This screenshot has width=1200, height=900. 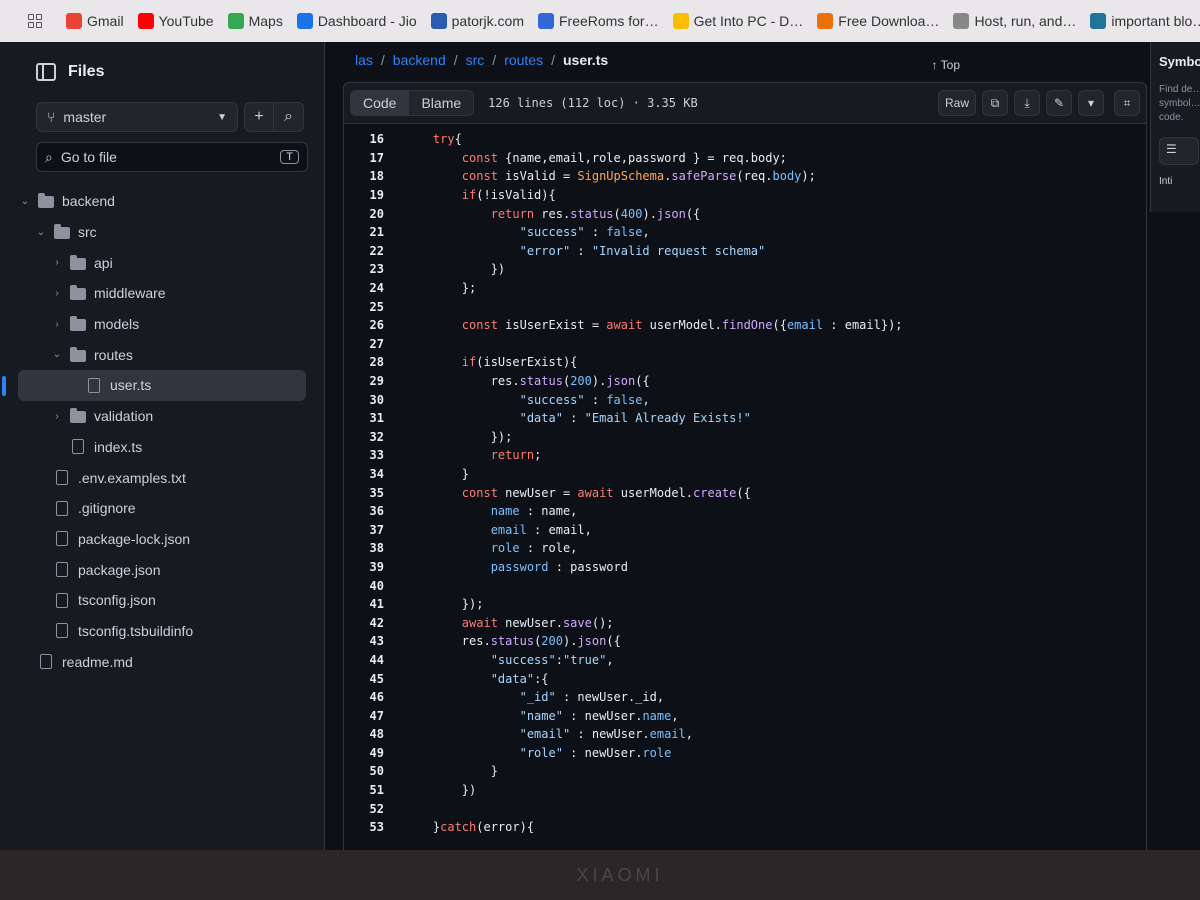 I want to click on line-number: 27, so click(x=374, y=344).